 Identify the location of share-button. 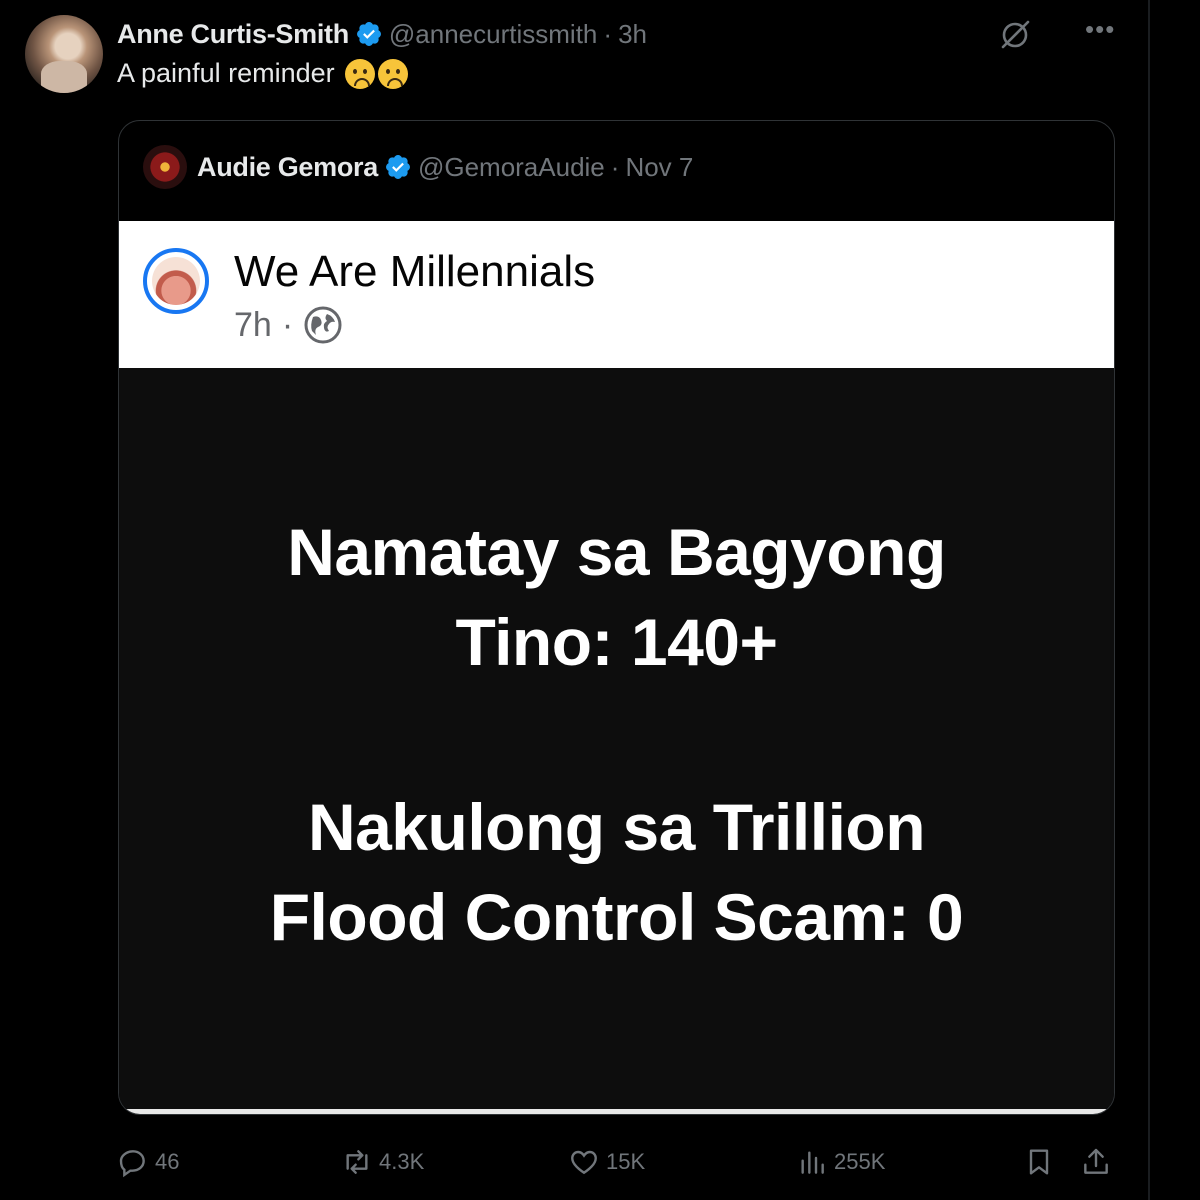
(1099, 1162).